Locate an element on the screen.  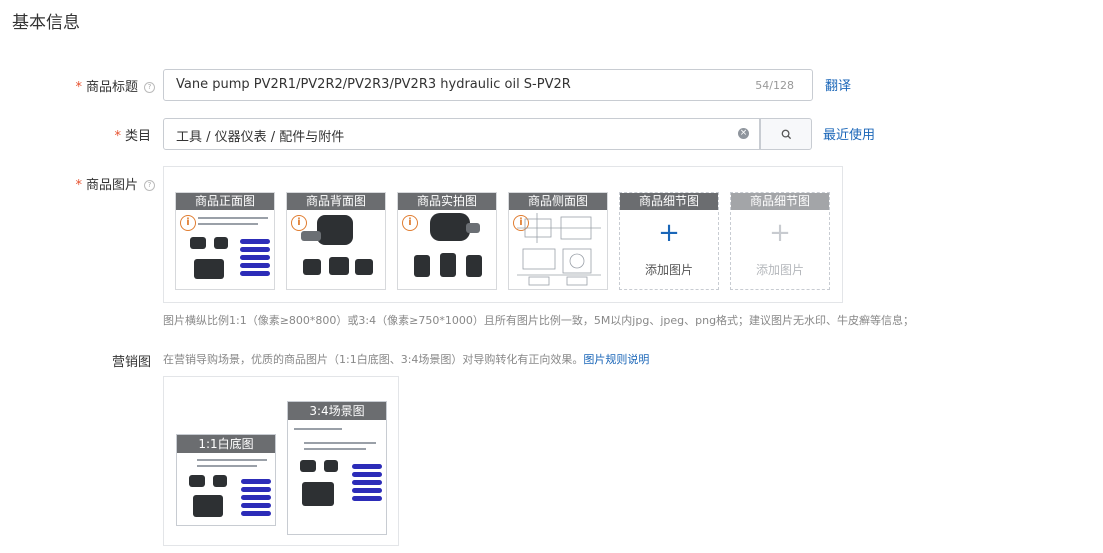
translate-link: 翻译 is located at coordinates (838, 84).